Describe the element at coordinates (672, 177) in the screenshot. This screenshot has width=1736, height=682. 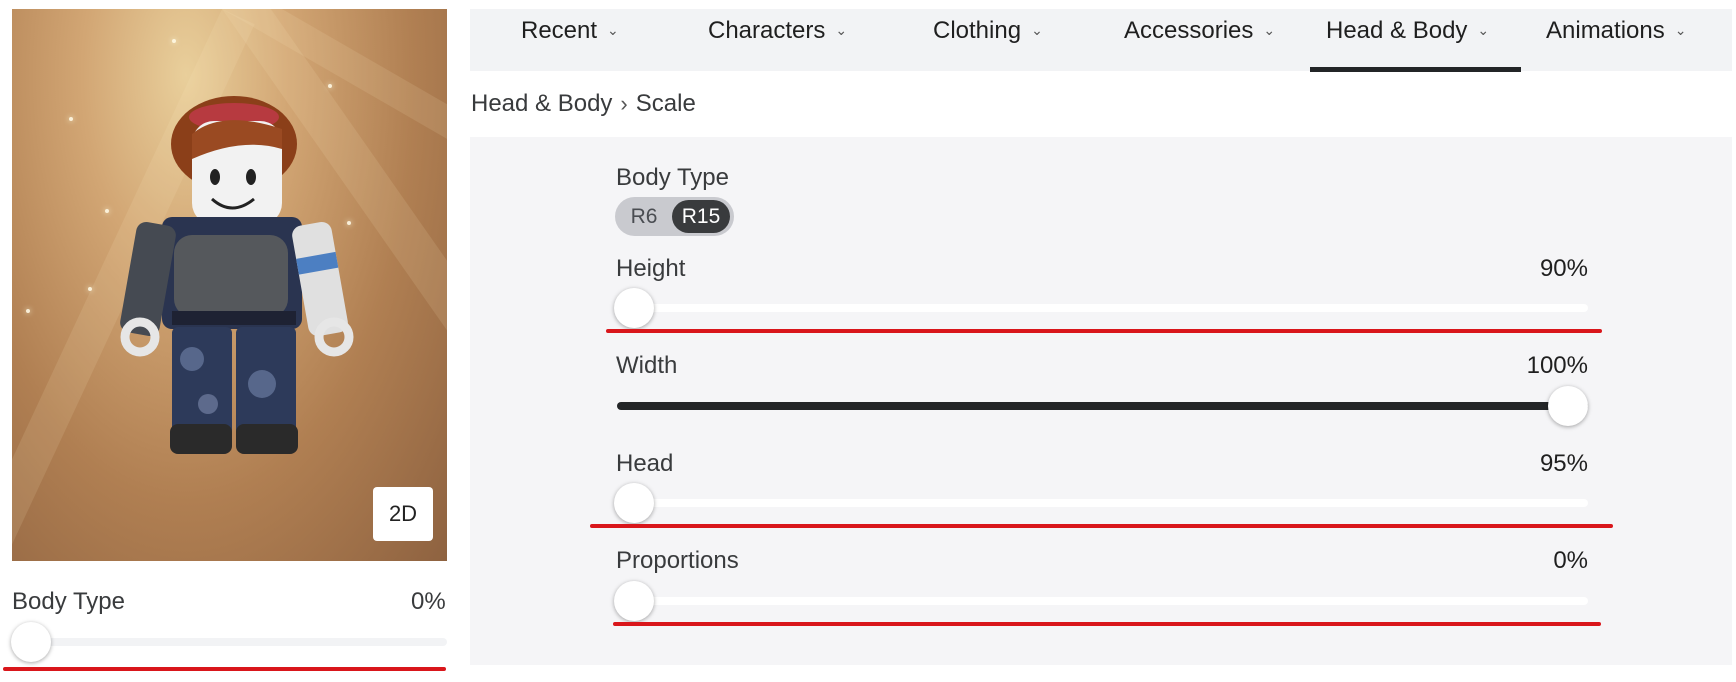
I see `body-type-label: Body Type` at that location.